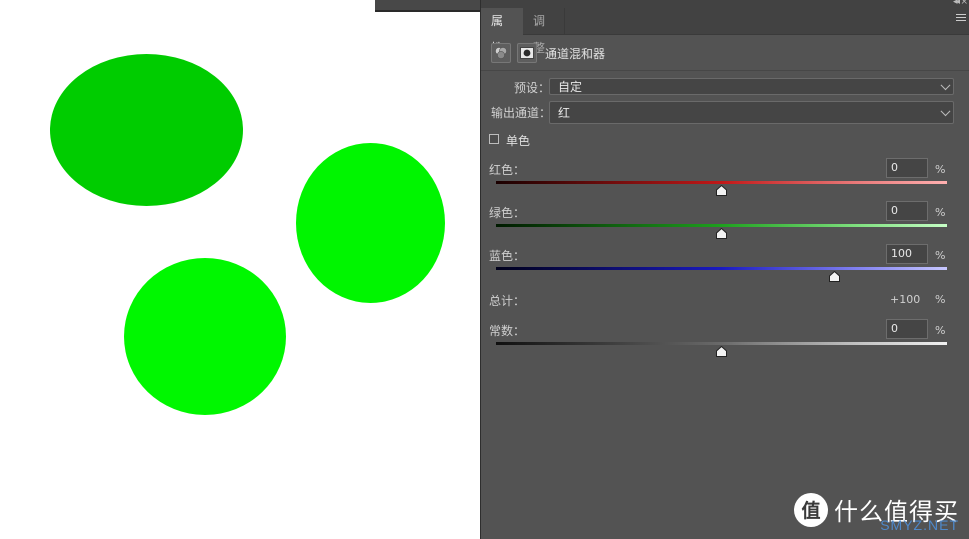  I want to click on green-unit: %, so click(940, 212).